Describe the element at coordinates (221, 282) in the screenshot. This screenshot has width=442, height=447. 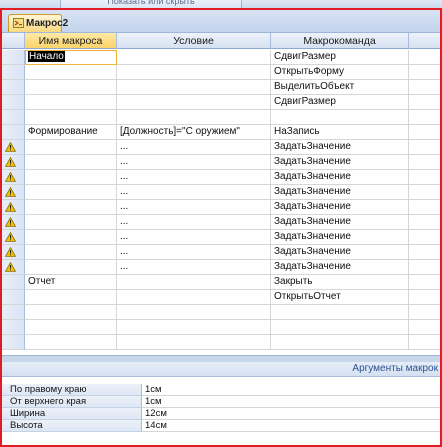
I see `table-row: Отчет Закрыть` at that location.